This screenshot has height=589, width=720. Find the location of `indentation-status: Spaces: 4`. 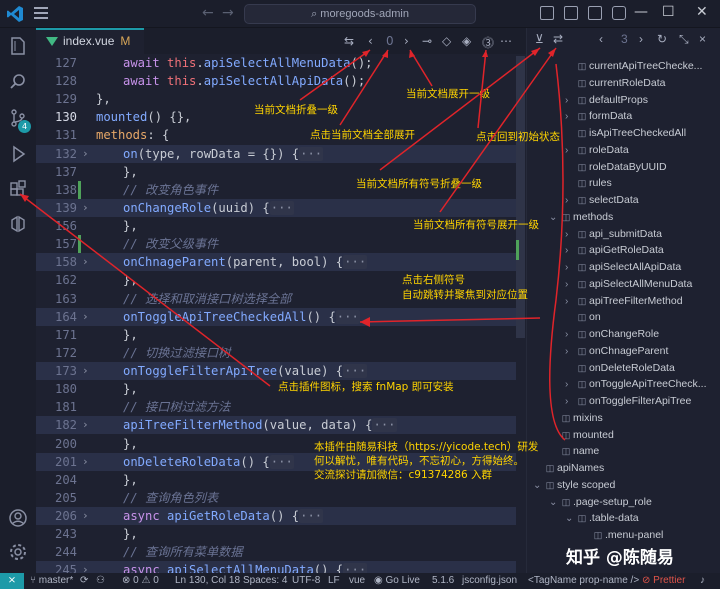

indentation-status: Spaces: 4 is located at coordinates (265, 581).